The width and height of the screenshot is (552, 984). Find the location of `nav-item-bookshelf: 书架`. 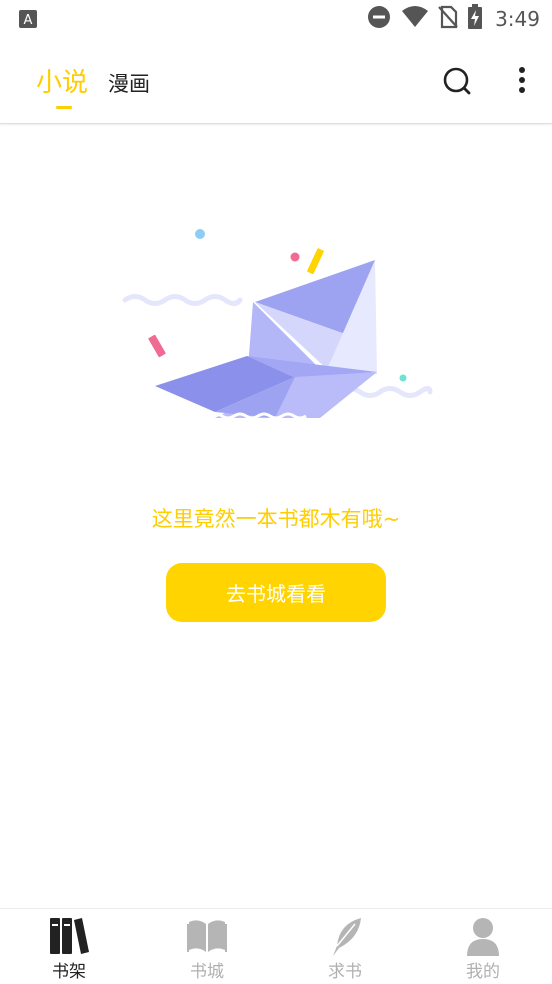

nav-item-bookshelf: 书架 is located at coordinates (69, 946).